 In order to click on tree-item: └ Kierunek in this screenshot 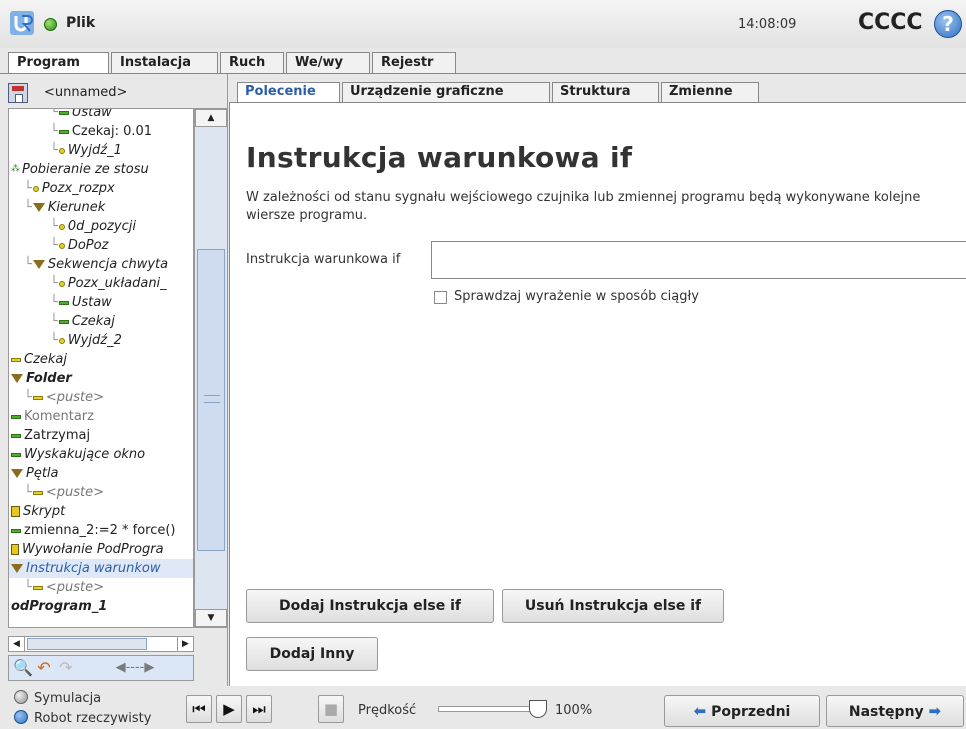, I will do `click(101, 207)`.